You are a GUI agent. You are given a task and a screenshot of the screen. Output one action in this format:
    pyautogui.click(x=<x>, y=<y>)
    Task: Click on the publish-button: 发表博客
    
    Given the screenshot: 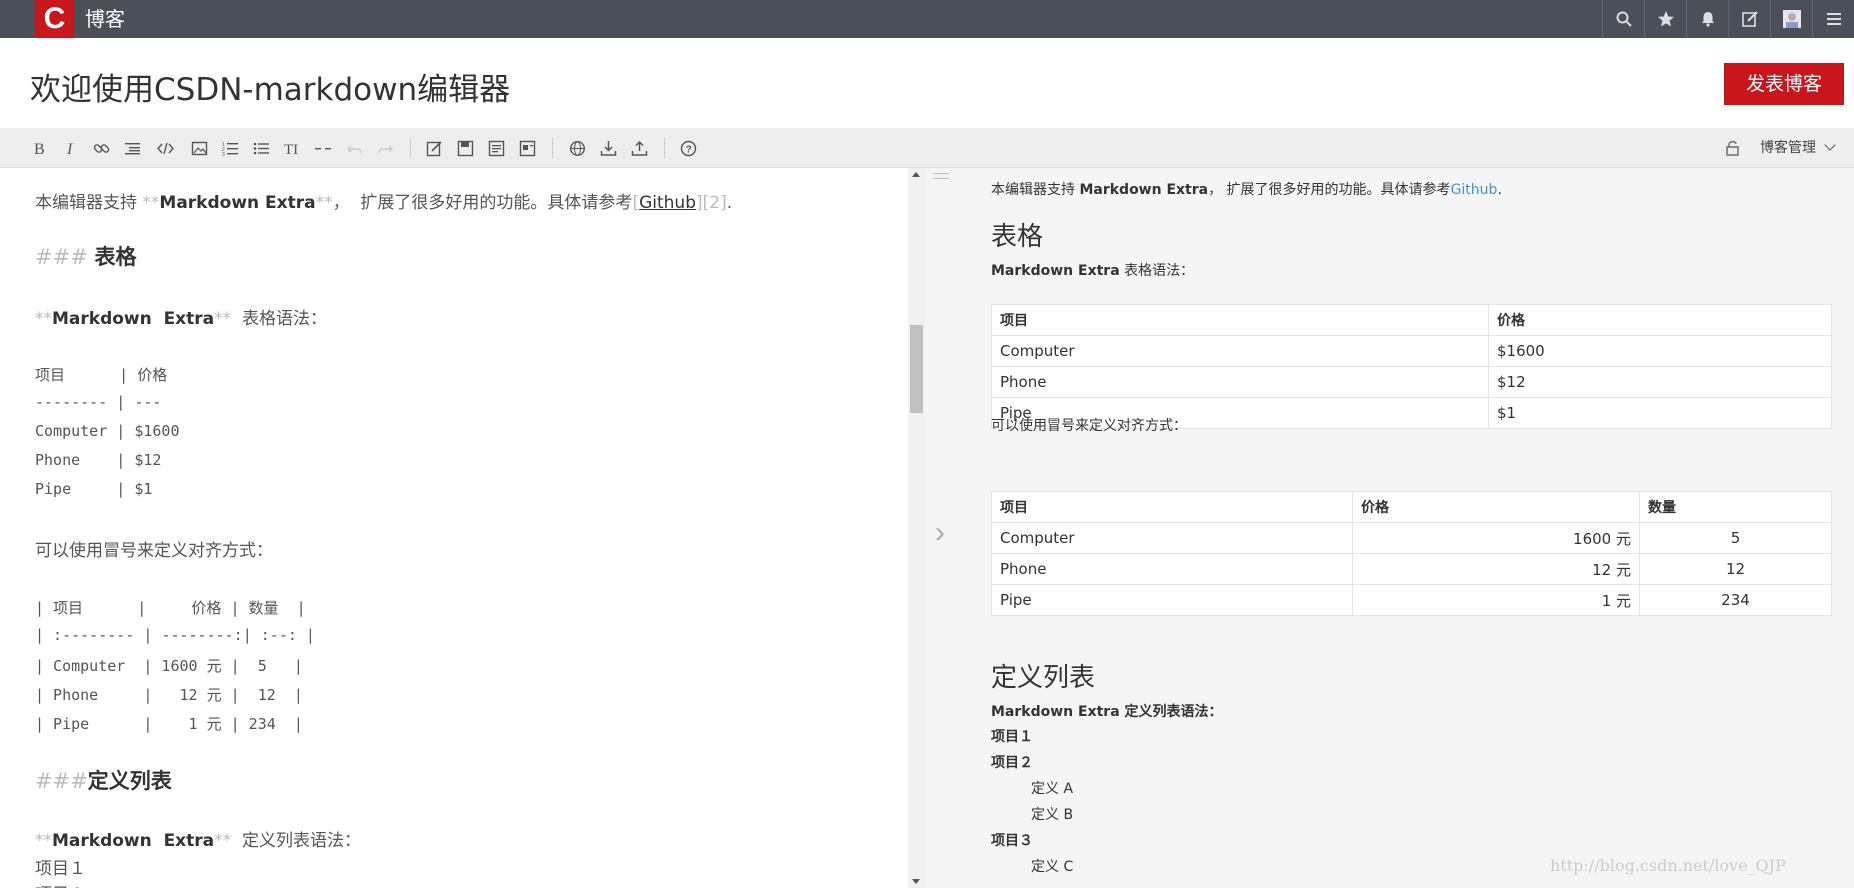 What is the action you would take?
    pyautogui.click(x=1784, y=84)
    